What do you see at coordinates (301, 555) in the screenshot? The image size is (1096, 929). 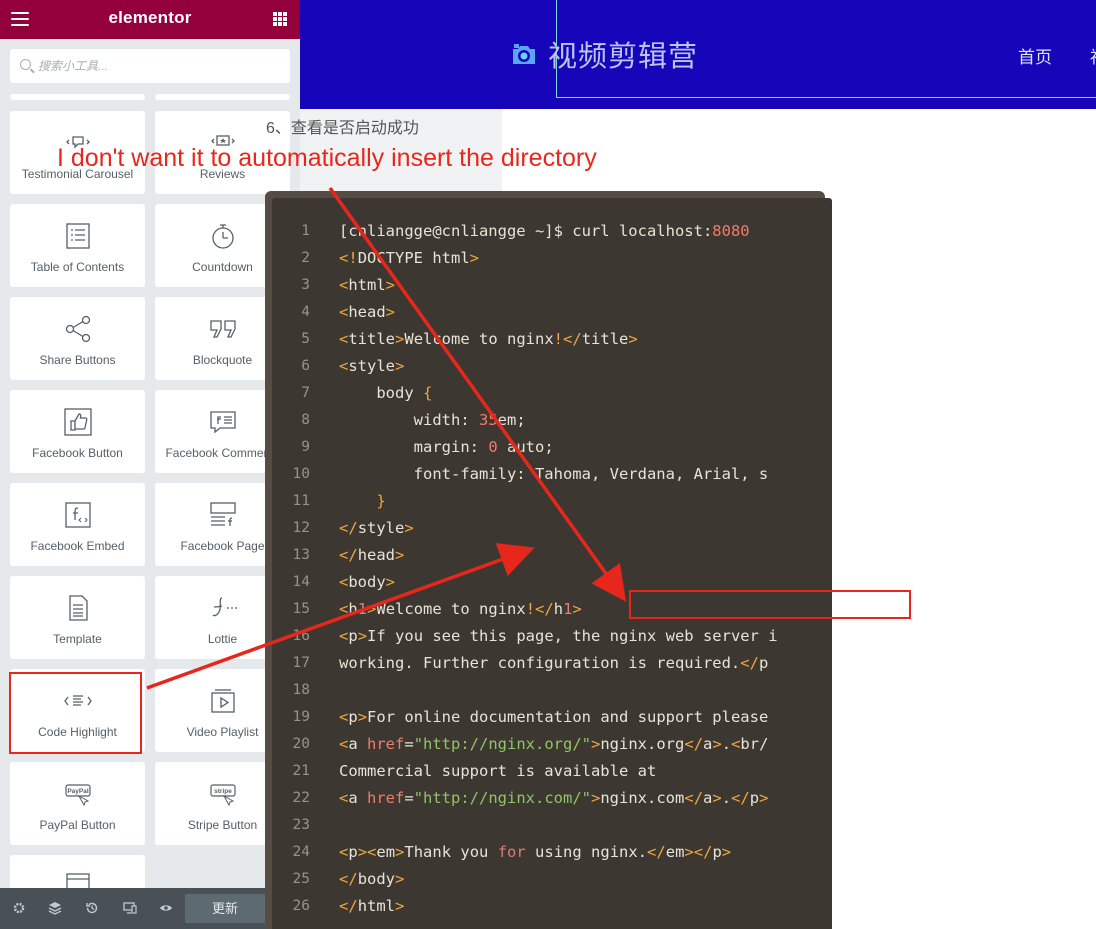 I see `line-number: 13` at bounding box center [301, 555].